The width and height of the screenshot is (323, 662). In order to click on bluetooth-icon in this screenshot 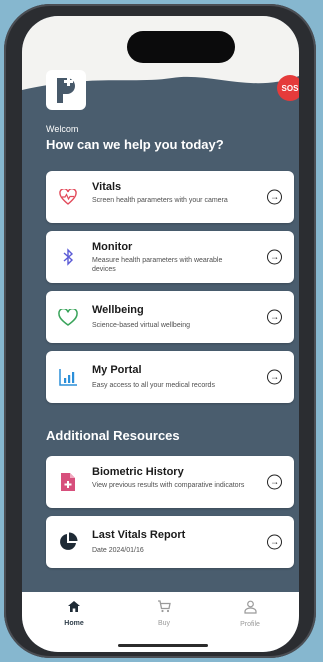, I will do `click(68, 257)`.